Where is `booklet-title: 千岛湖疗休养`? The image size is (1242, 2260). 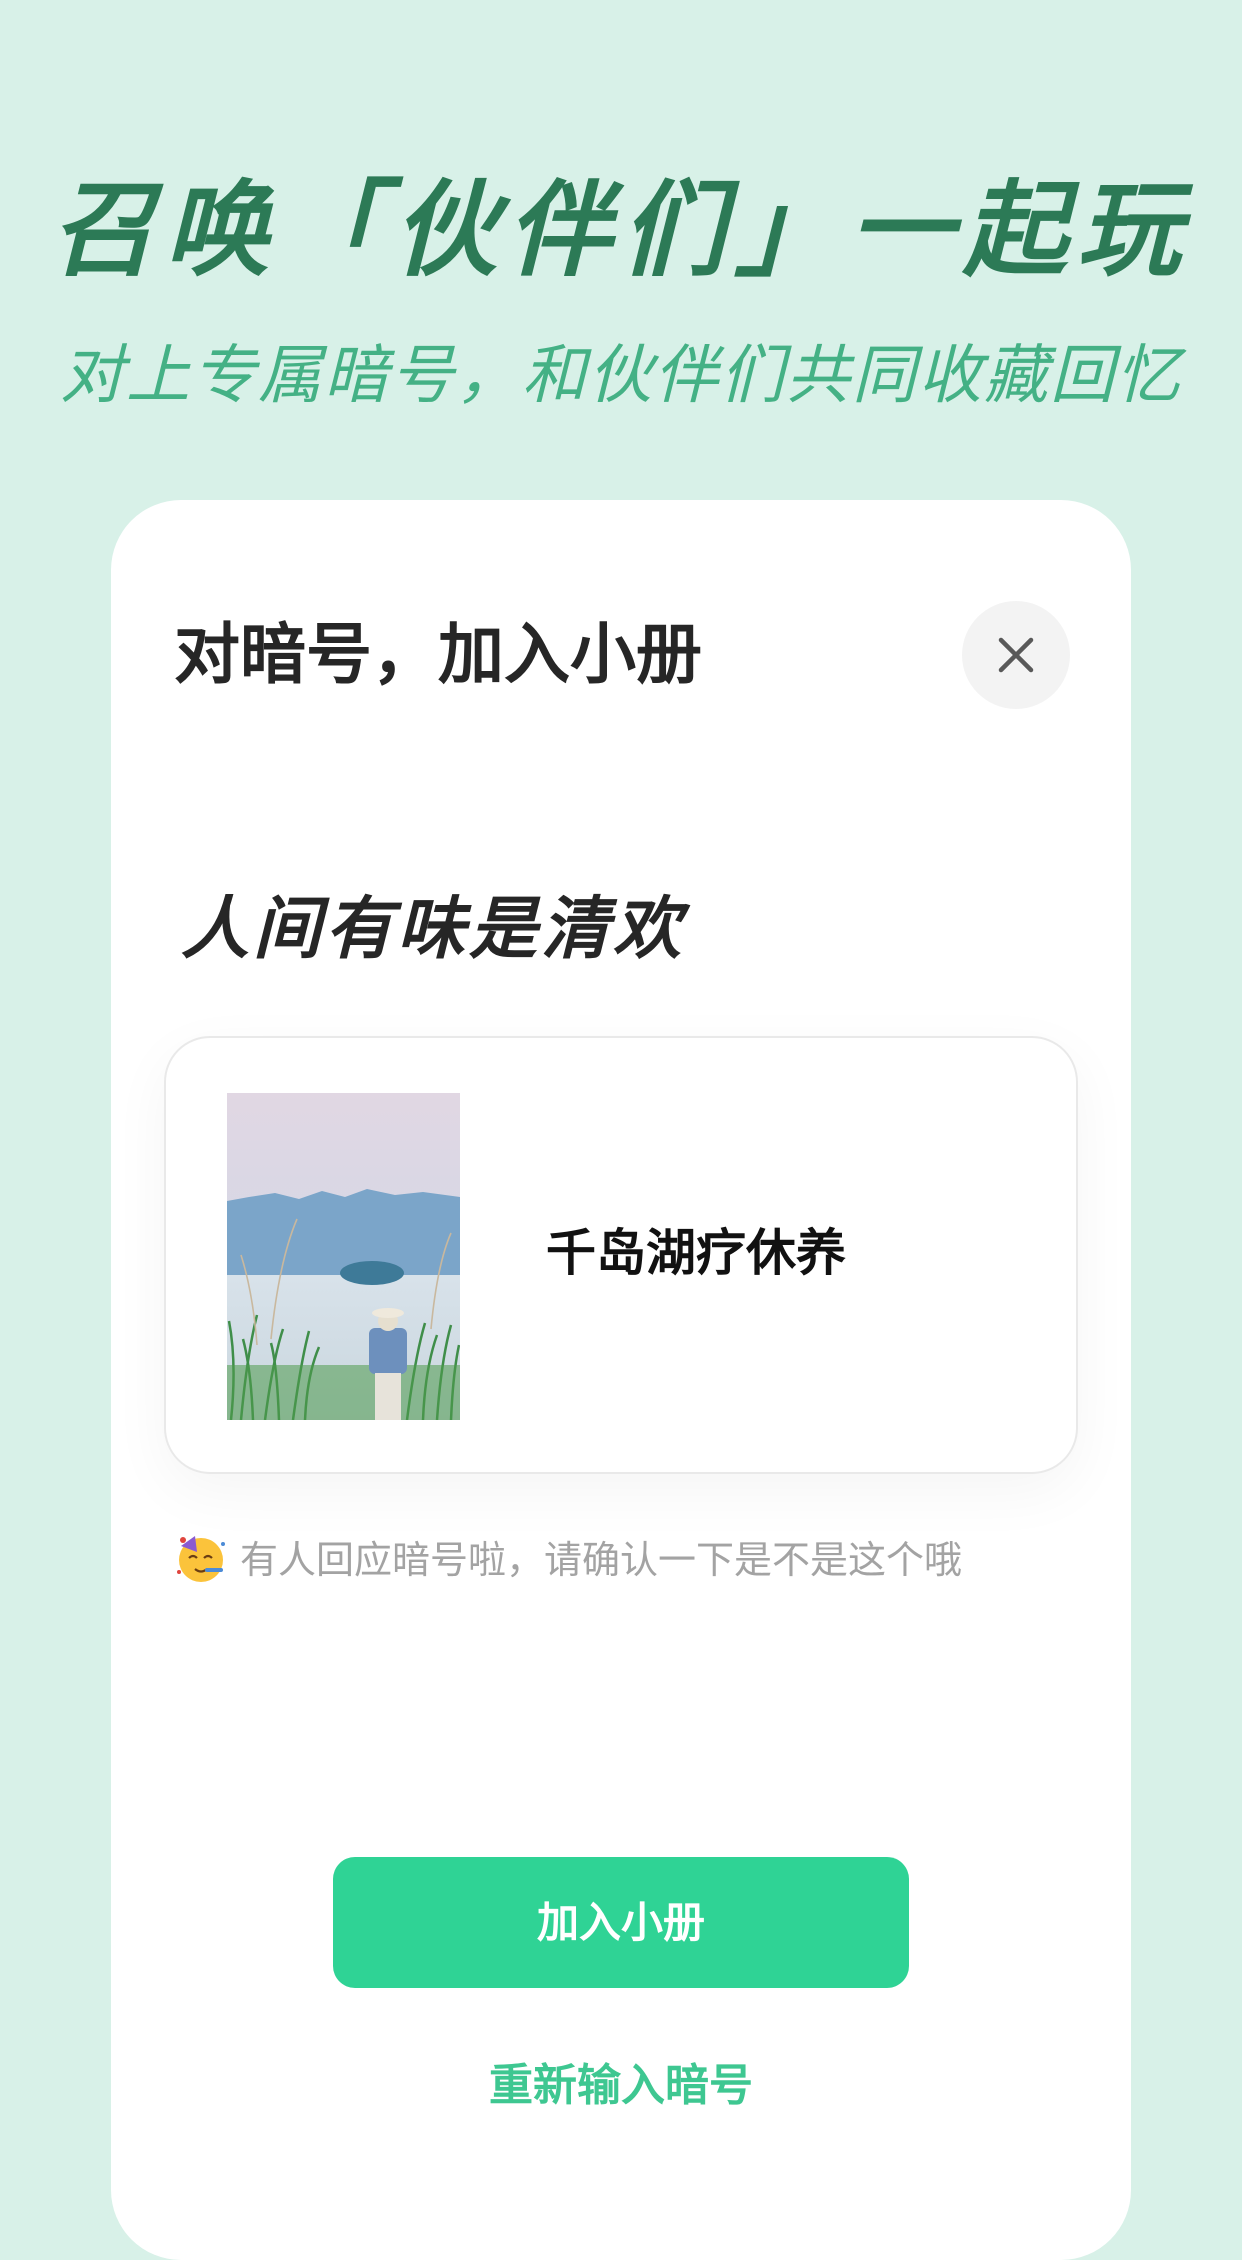
booklet-title: 千岛湖疗休养 is located at coordinates (696, 1253).